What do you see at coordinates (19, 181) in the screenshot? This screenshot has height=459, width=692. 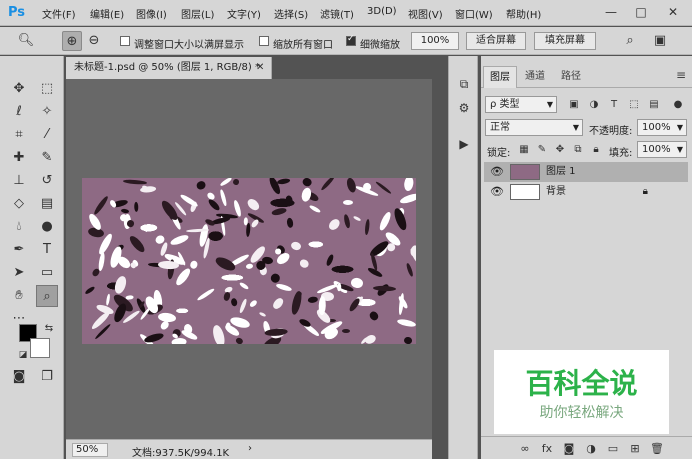 I see `clone-stamp-tool-icon: ⊥` at bounding box center [19, 181].